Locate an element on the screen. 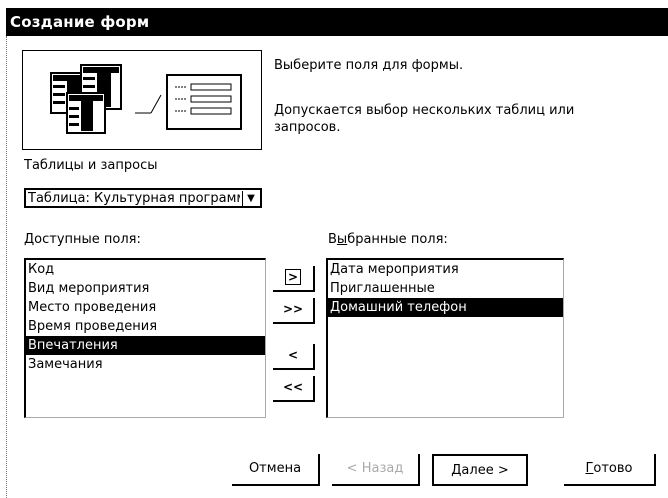 Image resolution: width=668 pixels, height=498 pixels. title-bar: Создание форм is located at coordinates (337, 22).